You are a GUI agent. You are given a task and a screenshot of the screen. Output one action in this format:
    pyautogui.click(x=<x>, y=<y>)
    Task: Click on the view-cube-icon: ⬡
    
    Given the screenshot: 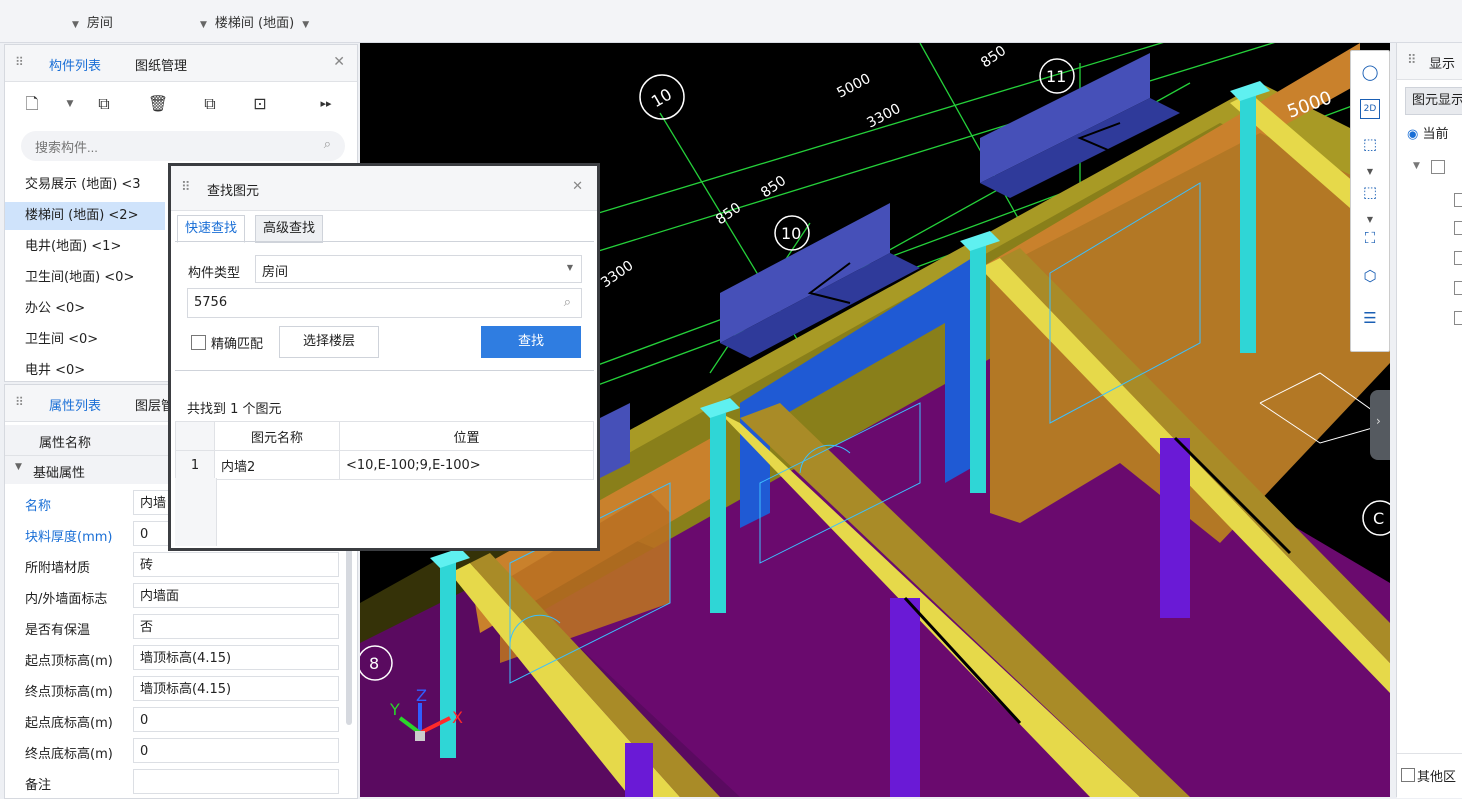 What is the action you would take?
    pyautogui.click(x=1370, y=276)
    